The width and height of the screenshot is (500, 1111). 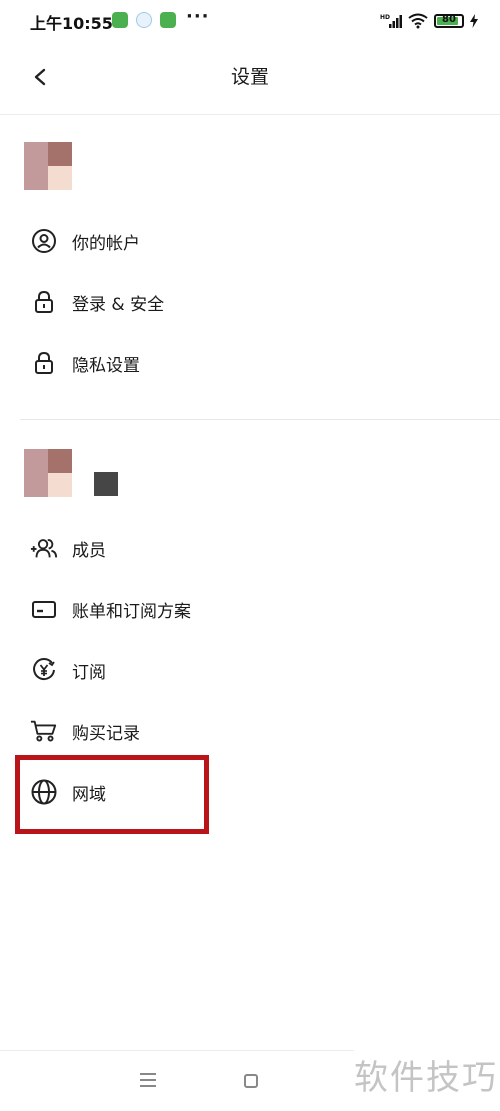 I want to click on watermark: 软件技巧, so click(x=427, y=1075).